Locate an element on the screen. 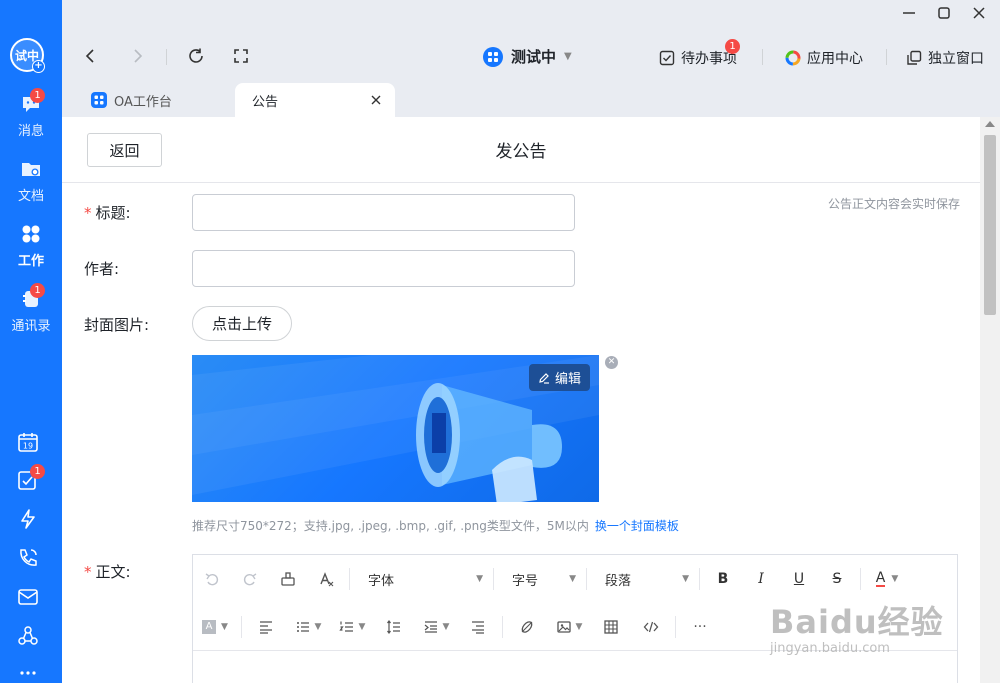 The height and width of the screenshot is (683, 1000). code-icon is located at coordinates (651, 627).